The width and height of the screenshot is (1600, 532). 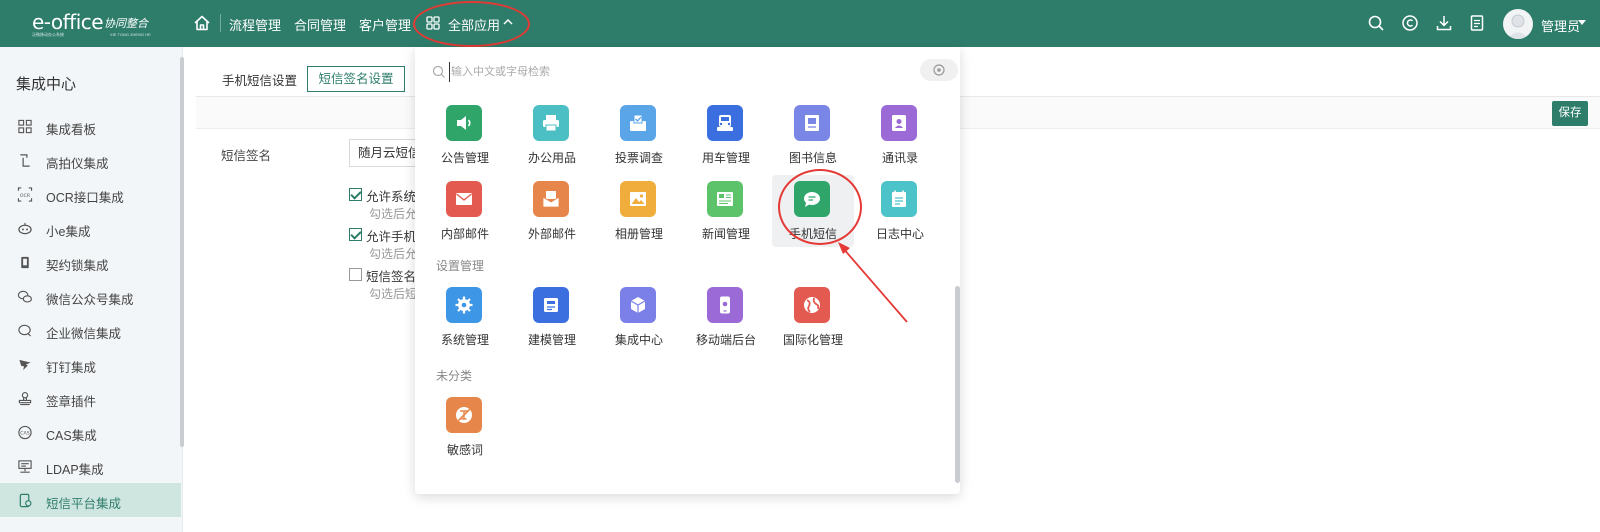 I want to click on sidebar-item-ocr: OCR OCR接口集成, so click(x=90, y=194).